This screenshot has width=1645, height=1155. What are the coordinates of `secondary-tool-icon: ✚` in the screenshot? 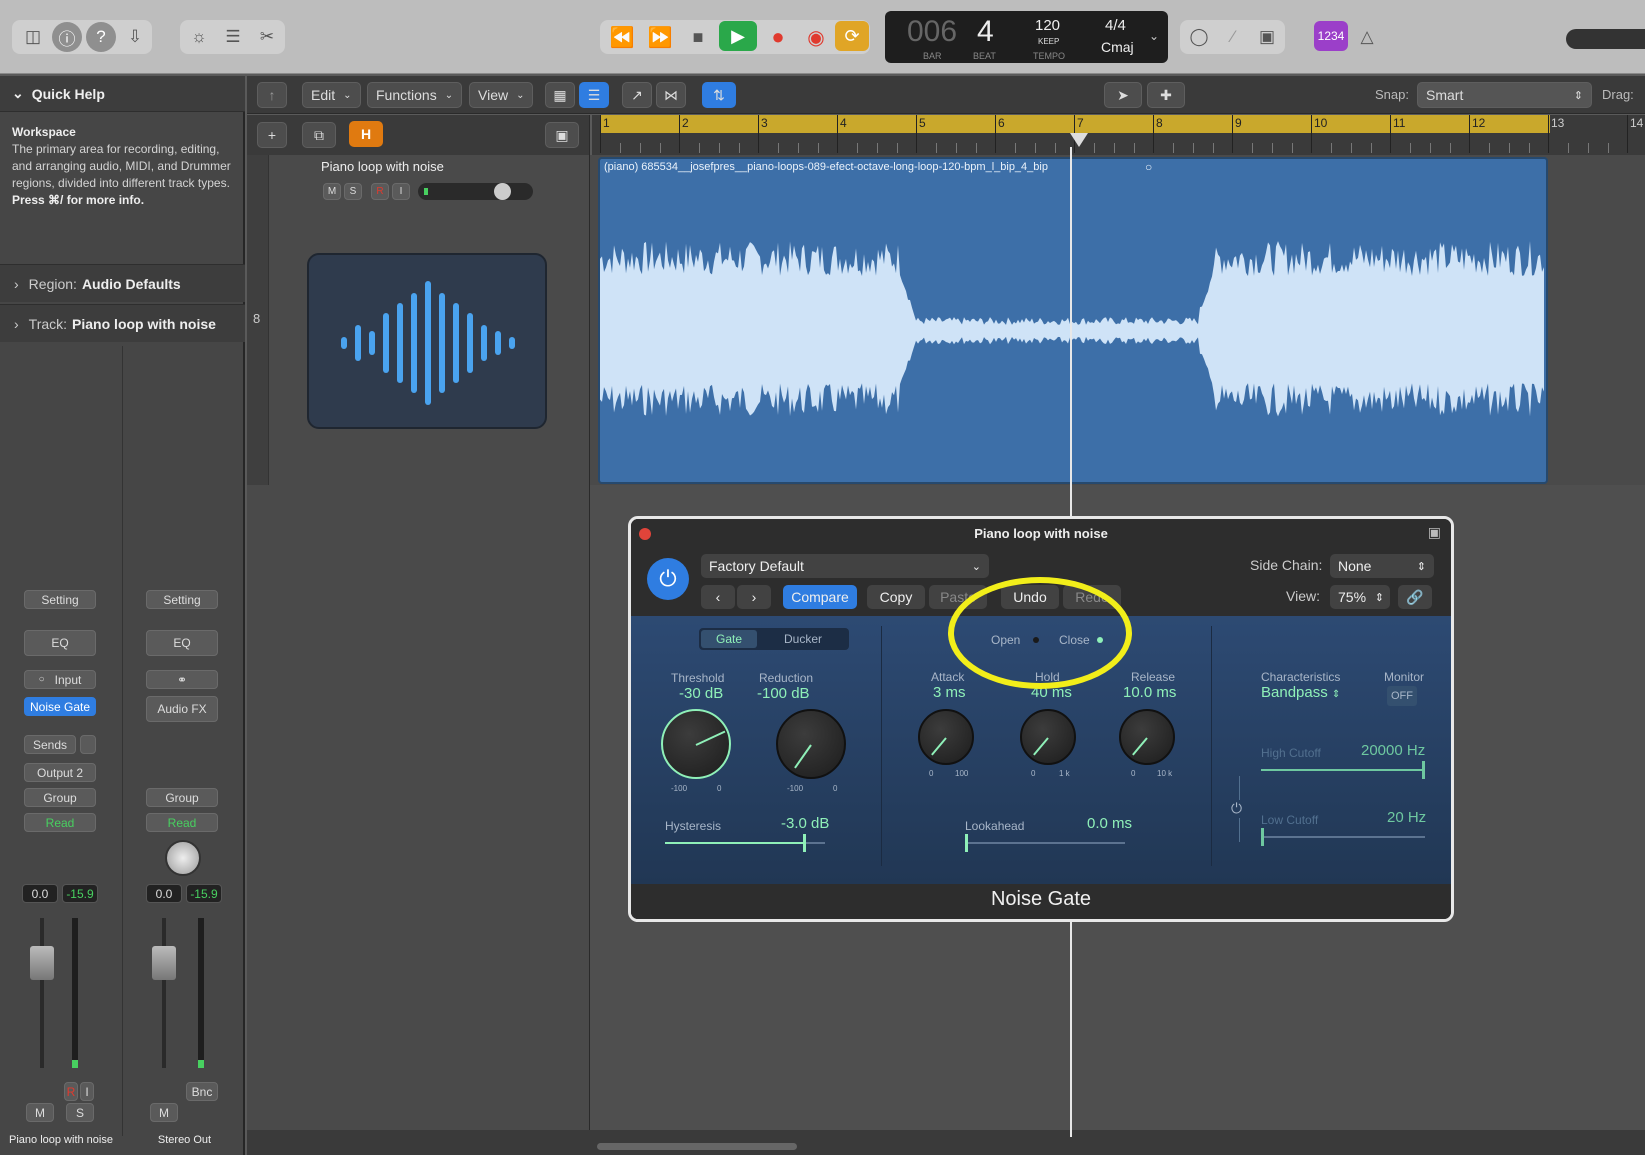 It's located at (1166, 95).